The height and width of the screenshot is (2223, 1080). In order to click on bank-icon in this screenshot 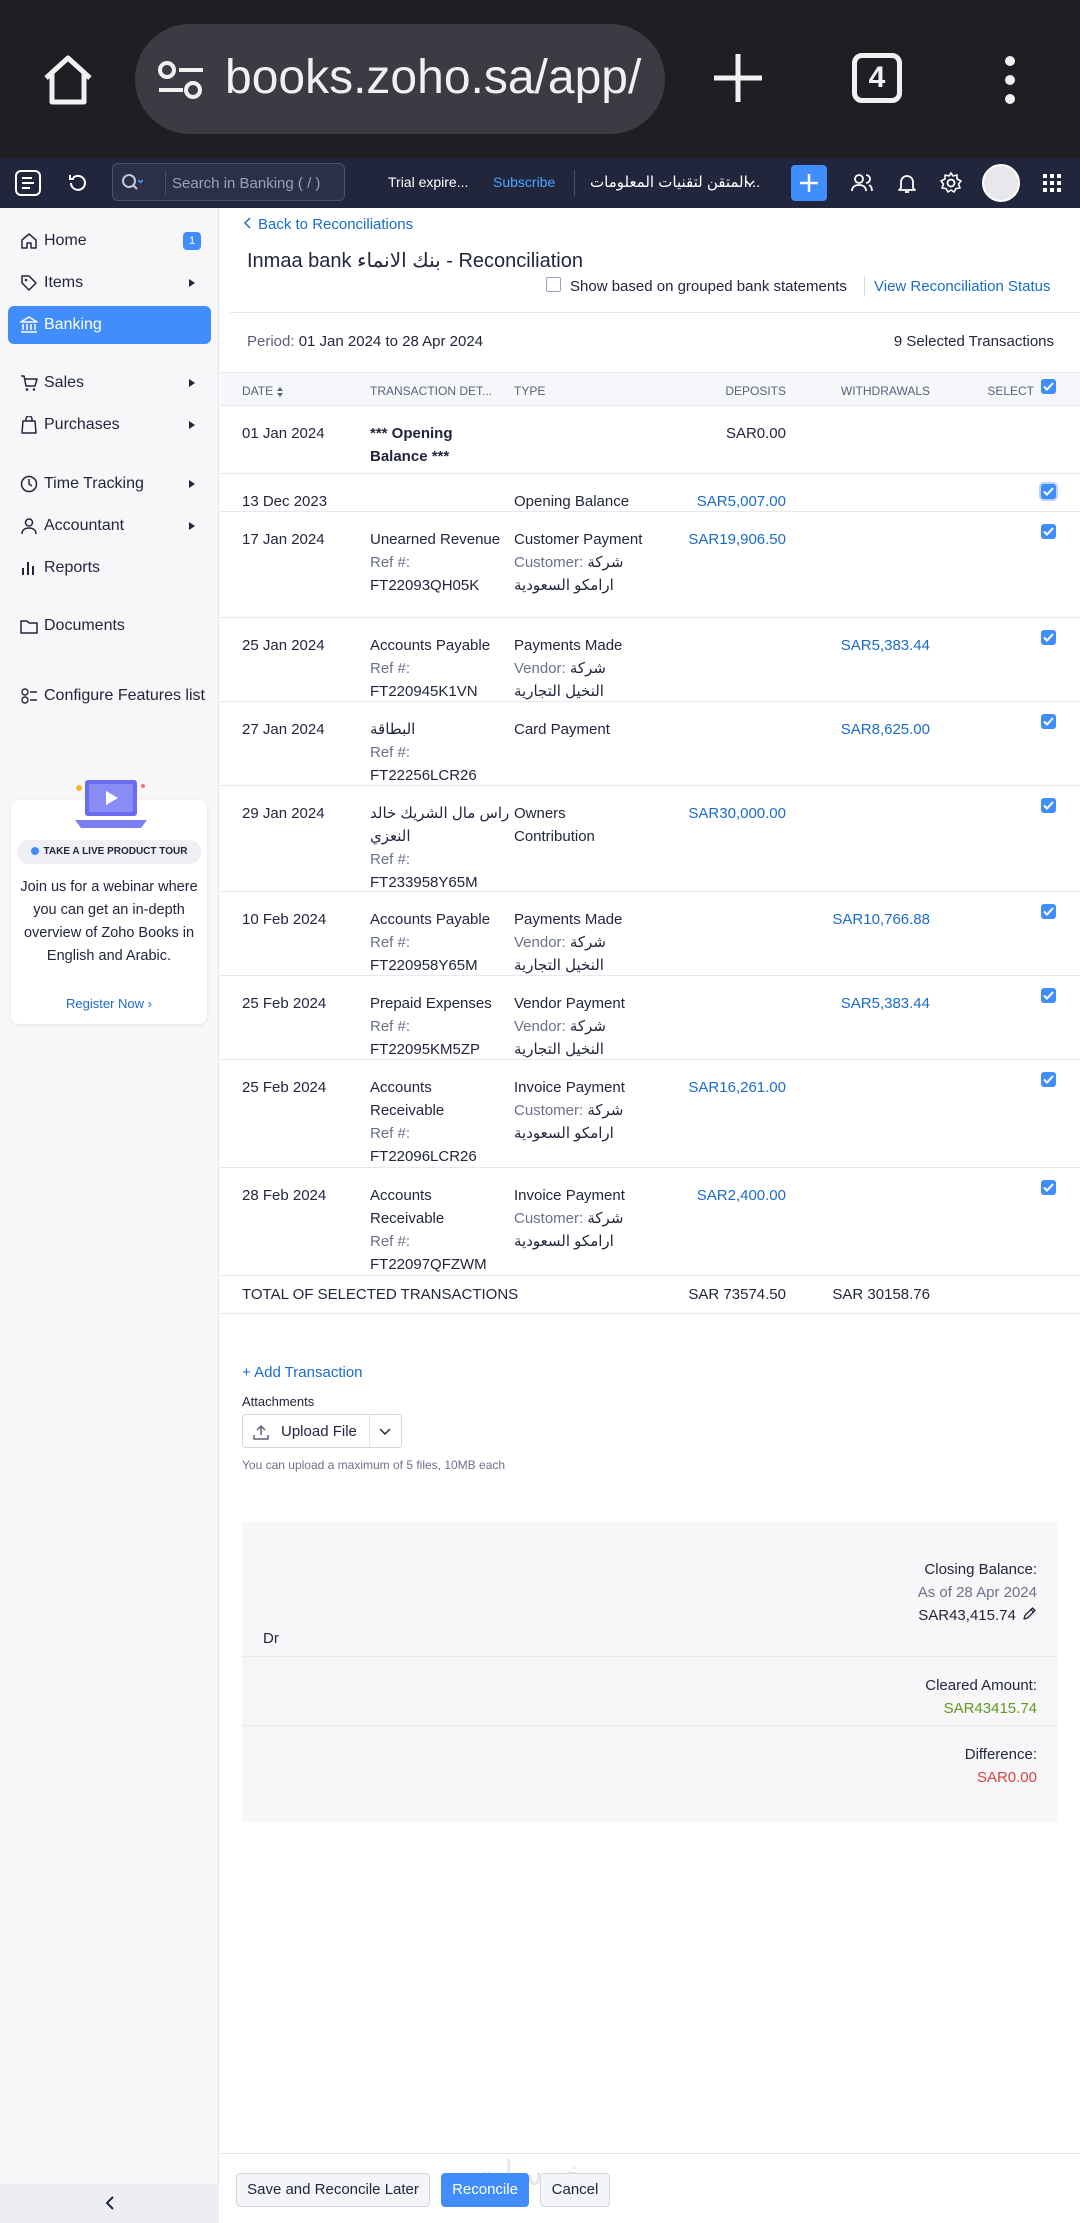, I will do `click(29, 324)`.